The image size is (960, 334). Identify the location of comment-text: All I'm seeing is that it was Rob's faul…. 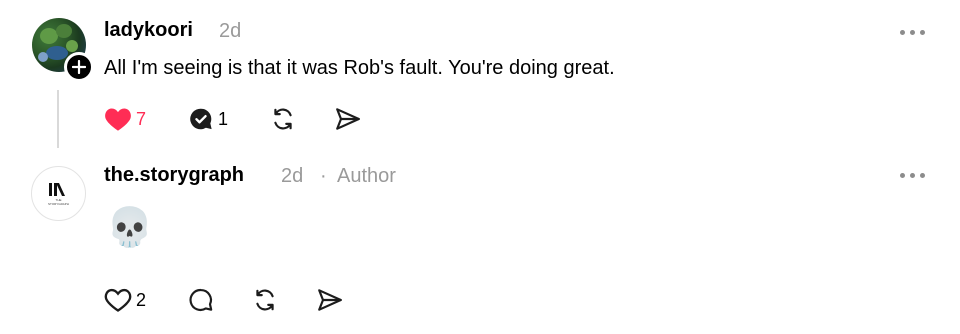
(359, 68).